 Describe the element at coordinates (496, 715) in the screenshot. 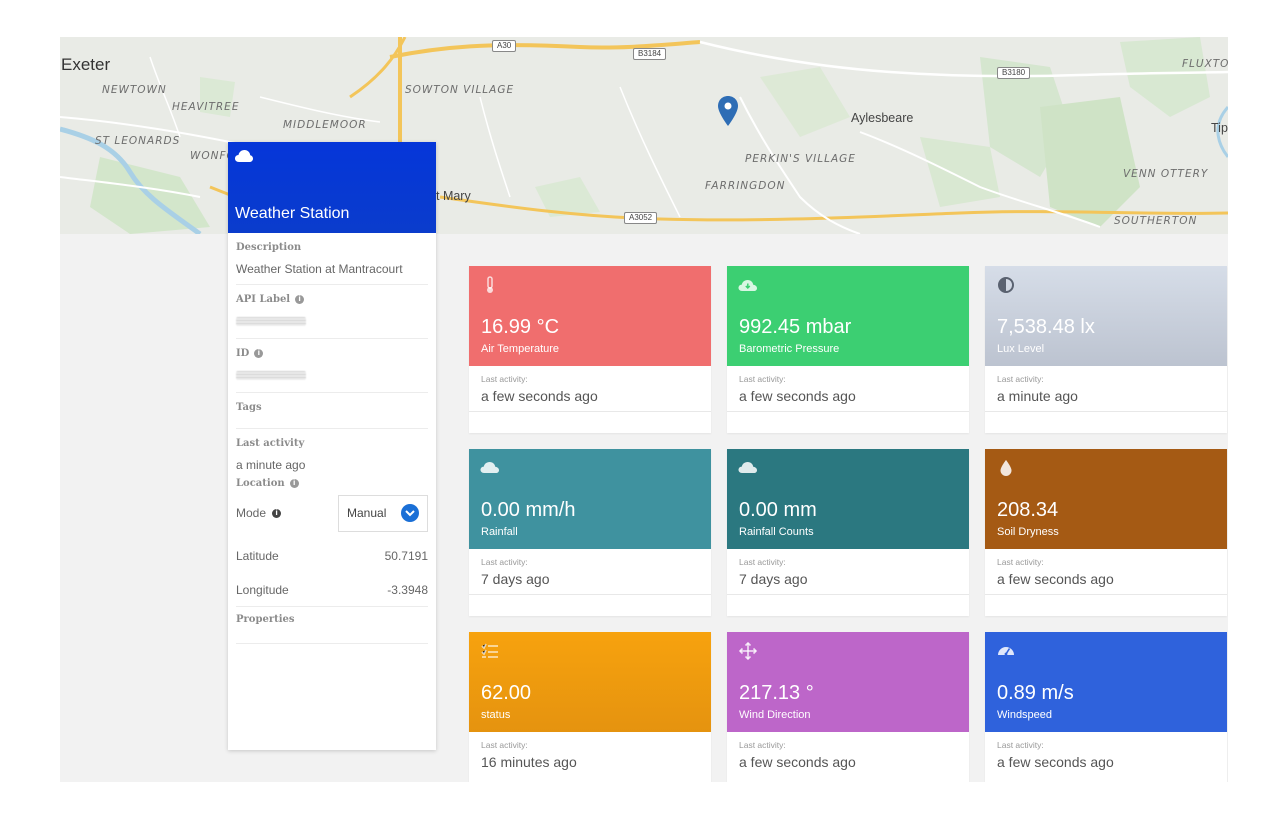

I see `sensor-label: status` at that location.